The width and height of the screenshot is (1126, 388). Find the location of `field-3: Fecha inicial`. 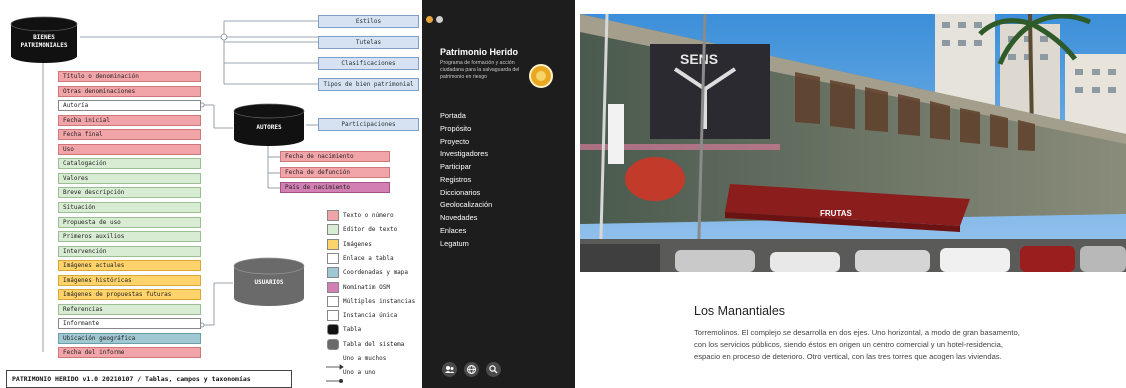

field-3: Fecha inicial is located at coordinates (129, 120).